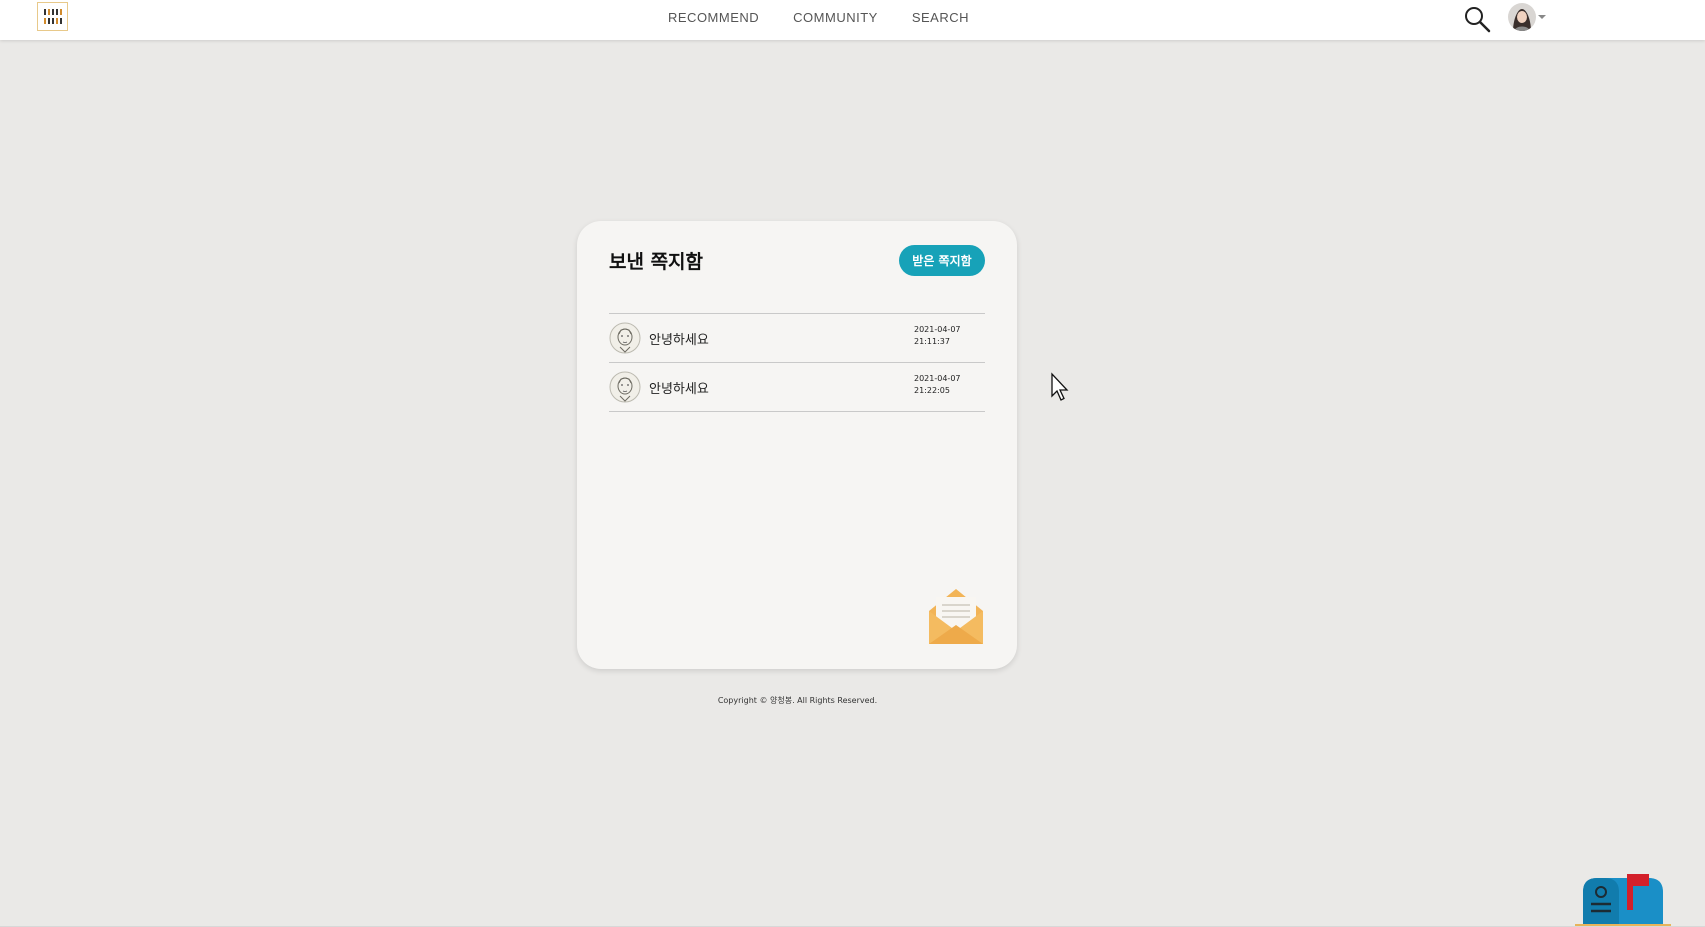 Image resolution: width=1705 pixels, height=927 pixels. What do you see at coordinates (797, 445) in the screenshot?
I see `sent-messages-card: 보낸 쪽지함 받은 쪽지함 안녕하세요 2021-04-07 21:11:37` at bounding box center [797, 445].